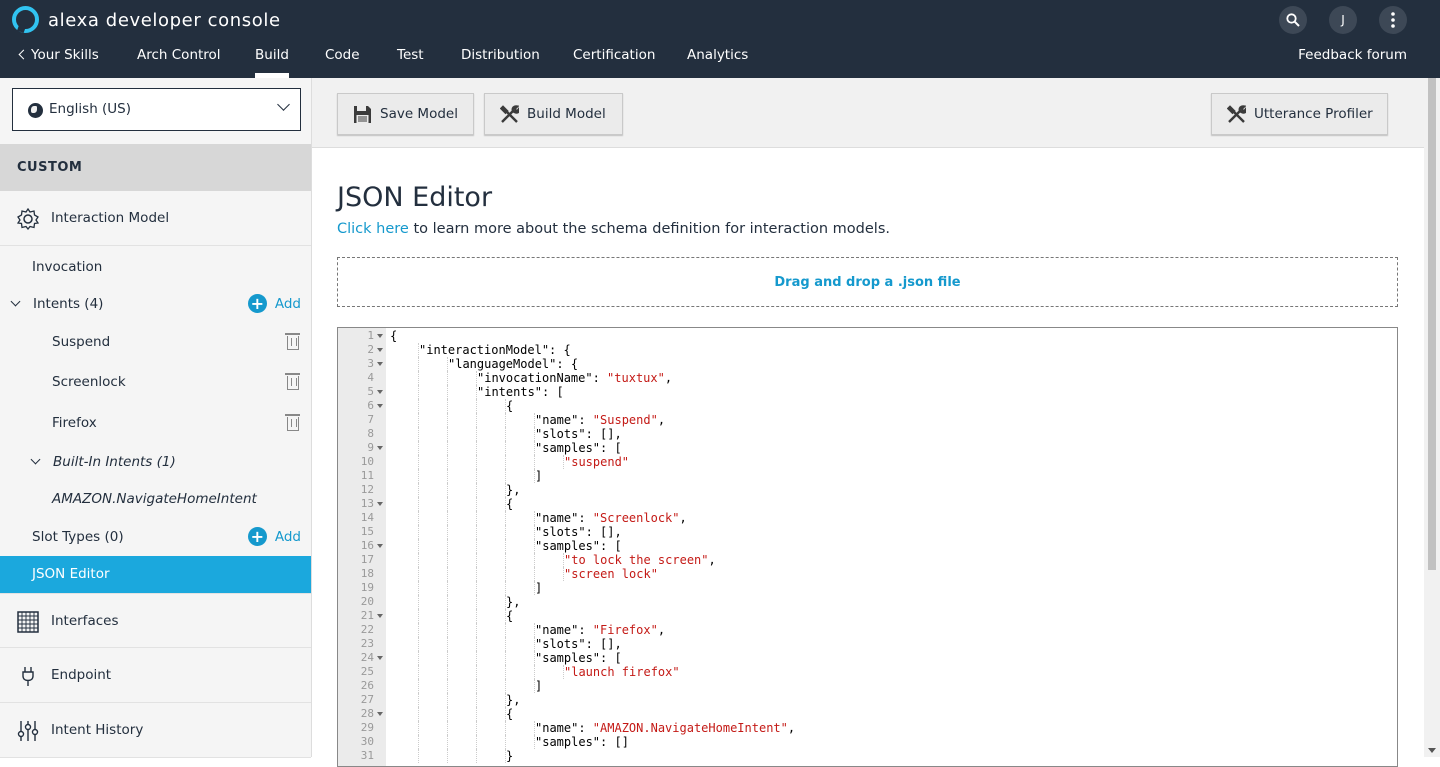 The width and height of the screenshot is (1440, 767). What do you see at coordinates (600, 630) in the screenshot?
I see `code-line: "name": "Firefox",` at bounding box center [600, 630].